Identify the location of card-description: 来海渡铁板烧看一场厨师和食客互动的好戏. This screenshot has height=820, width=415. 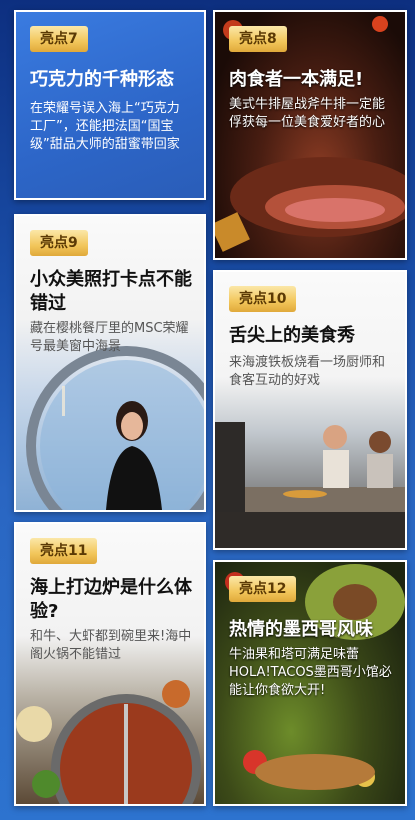
(307, 371).